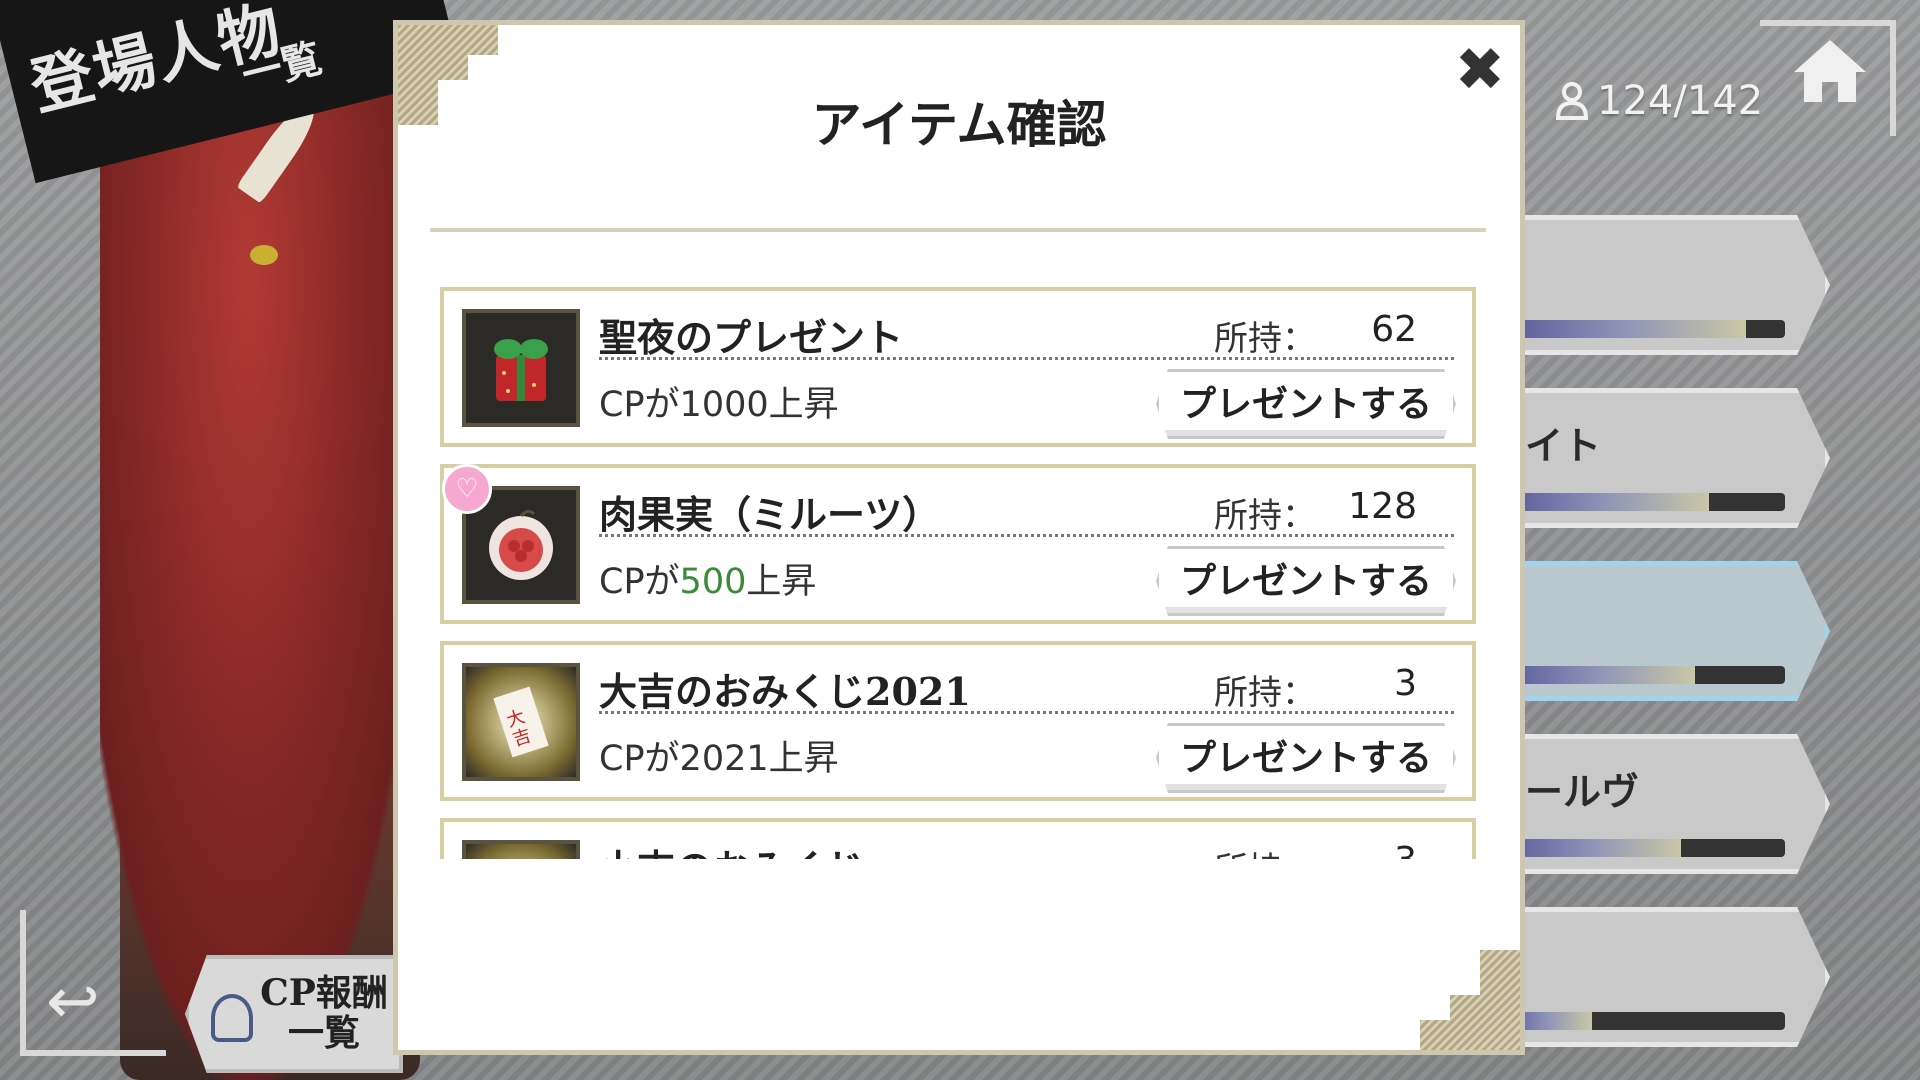 This screenshot has height=1080, width=1920. I want to click on omikuji-icon: 大 吉, so click(521, 722).